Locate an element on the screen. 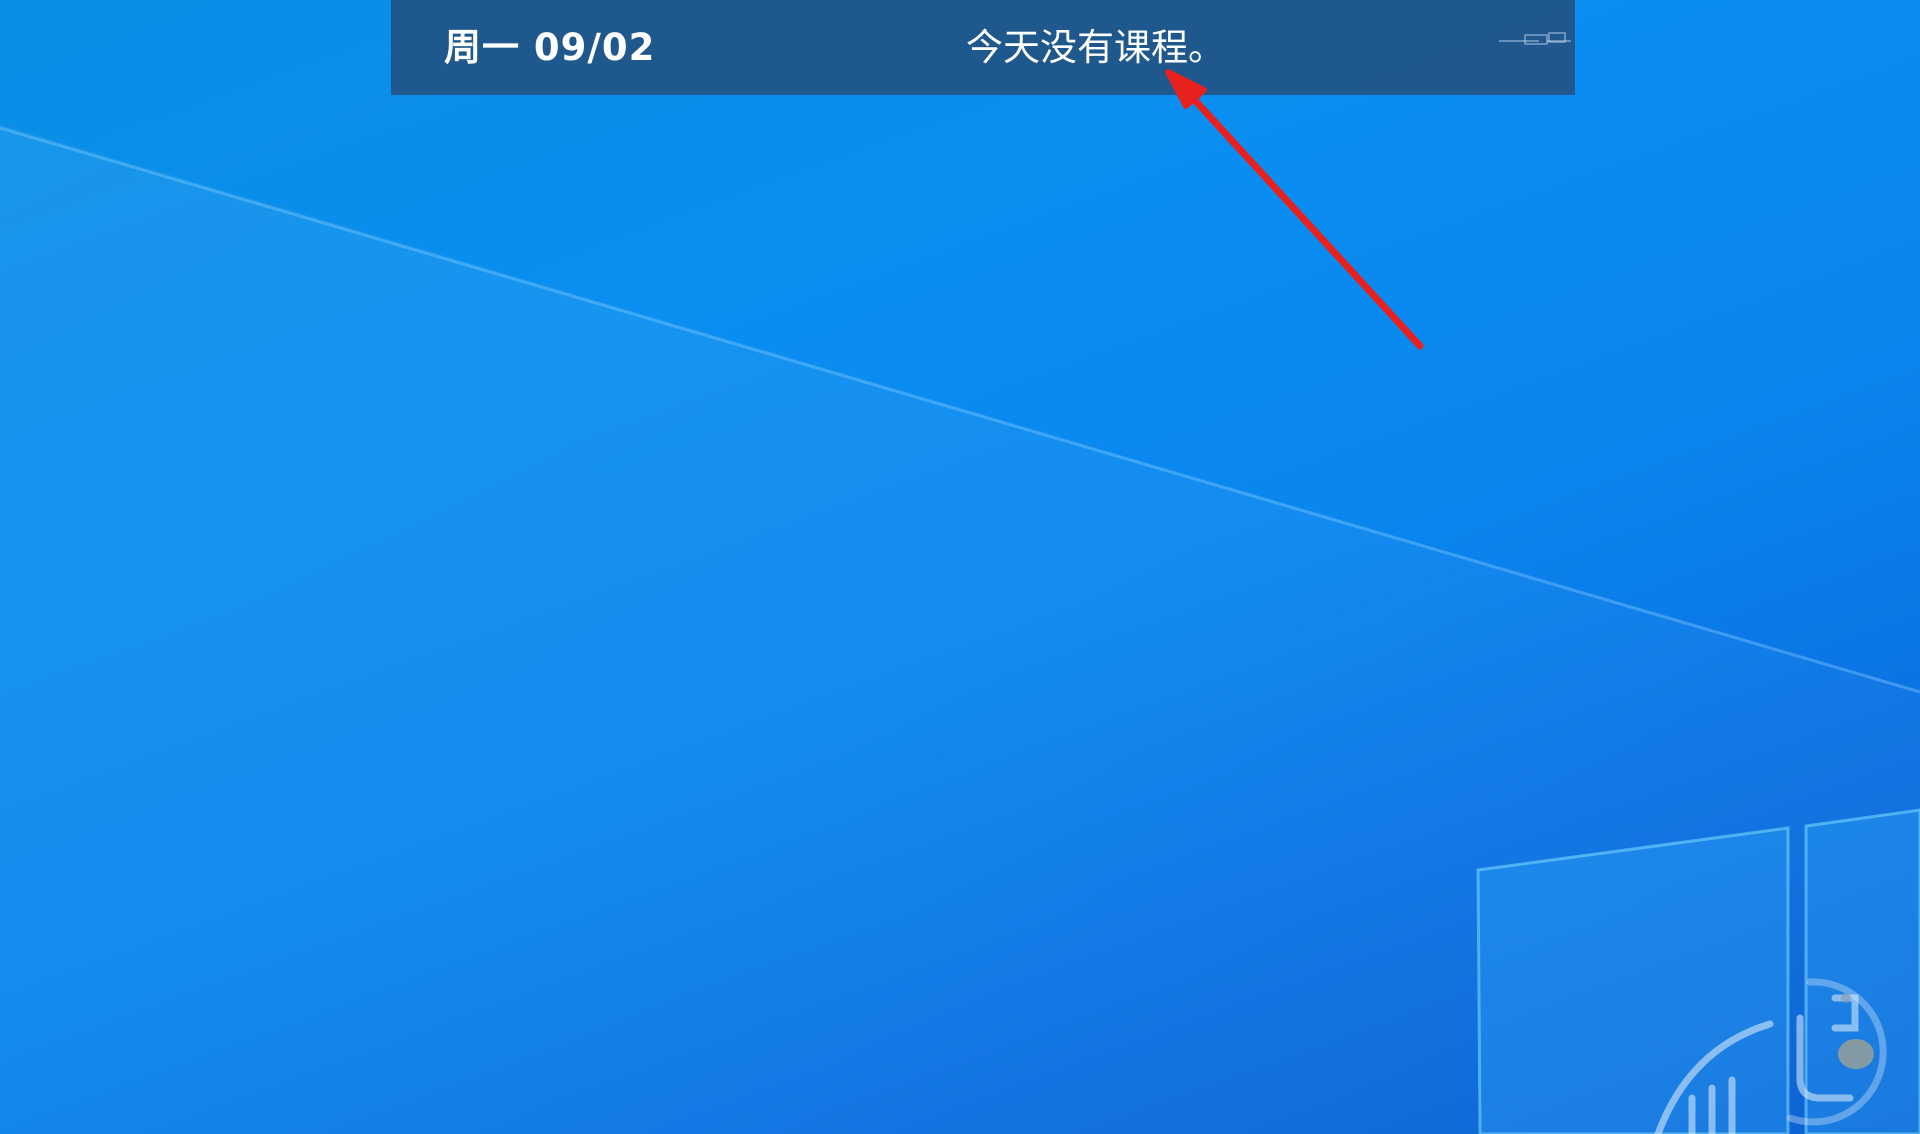 This screenshot has width=1920, height=1134. circular-logo-watermark is located at coordinates (1770, 1056).